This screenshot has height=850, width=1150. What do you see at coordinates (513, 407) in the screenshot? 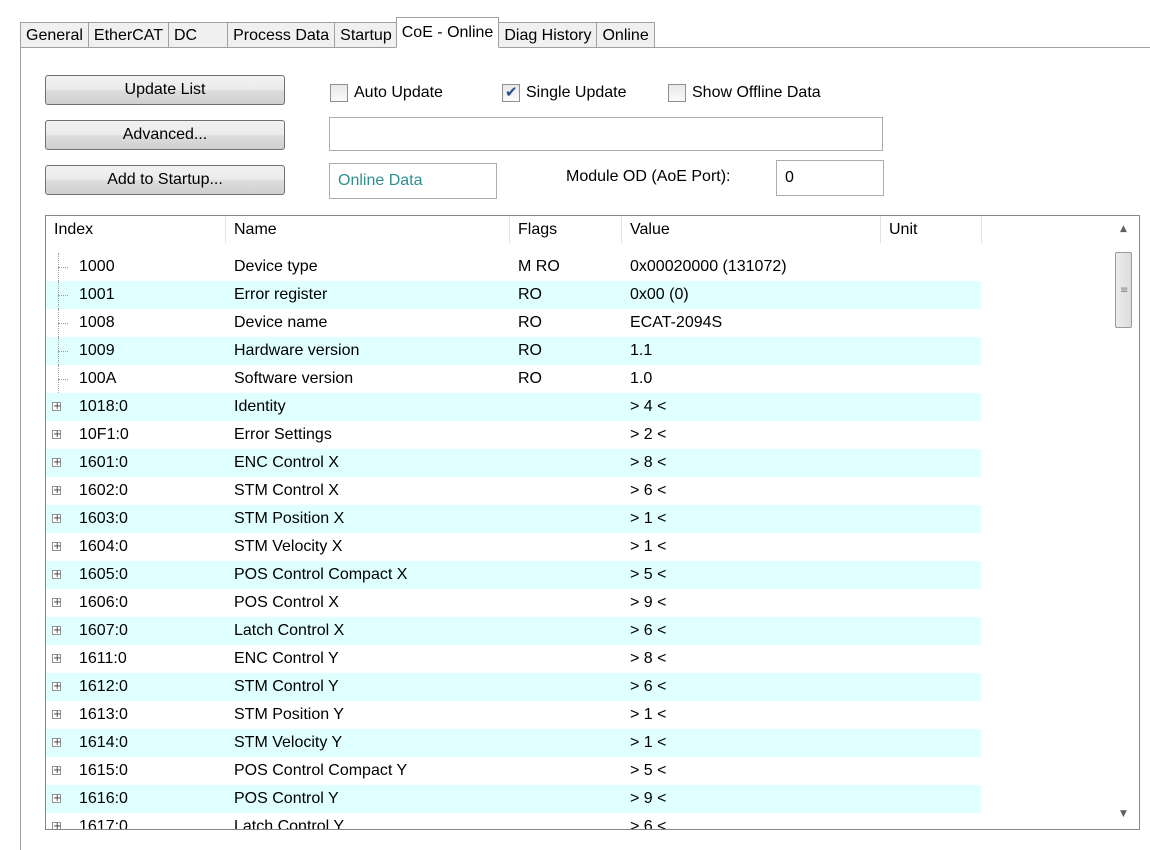
I see `table-row: +1018:0 Identity > 4 <` at bounding box center [513, 407].